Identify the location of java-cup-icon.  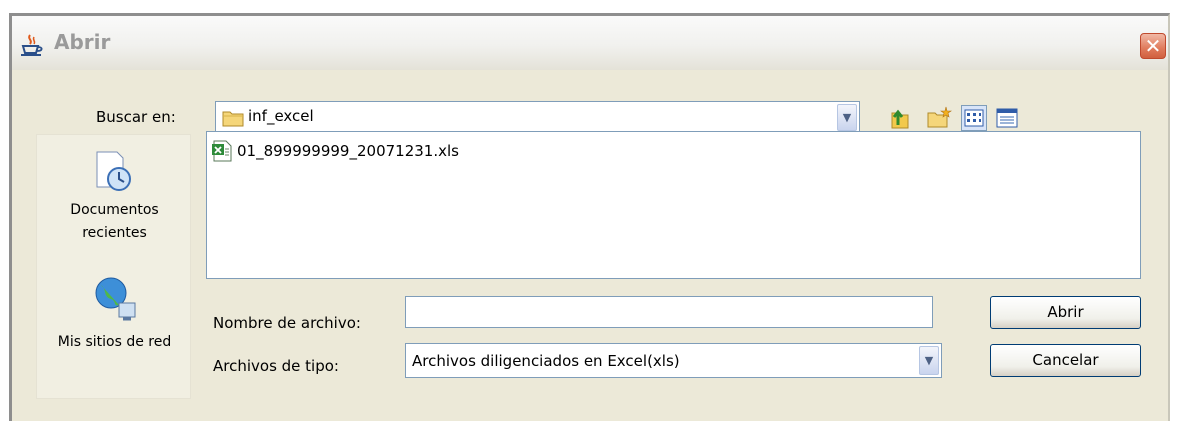
(32, 45).